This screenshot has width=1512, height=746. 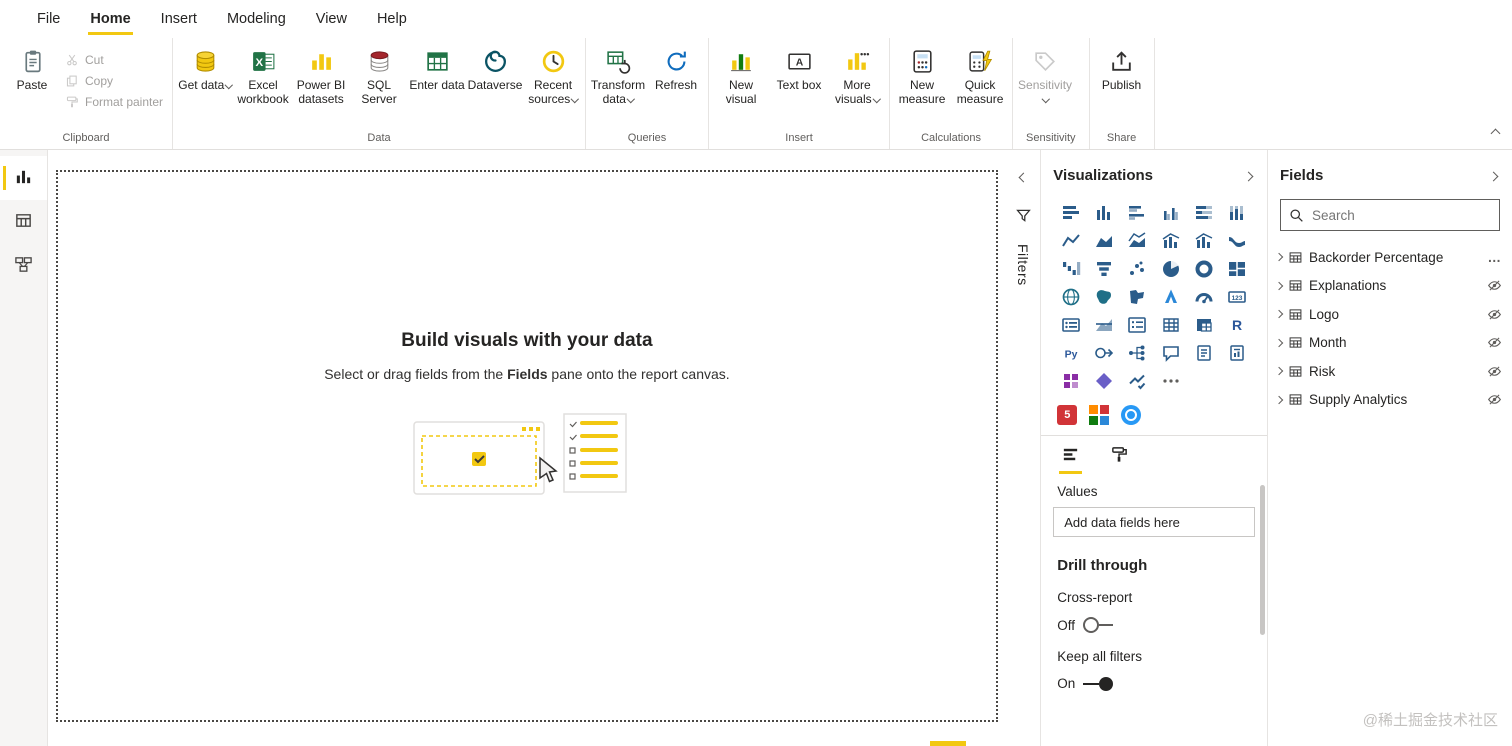 What do you see at coordinates (1237, 353) in the screenshot?
I see `paginated-report-icon` at bounding box center [1237, 353].